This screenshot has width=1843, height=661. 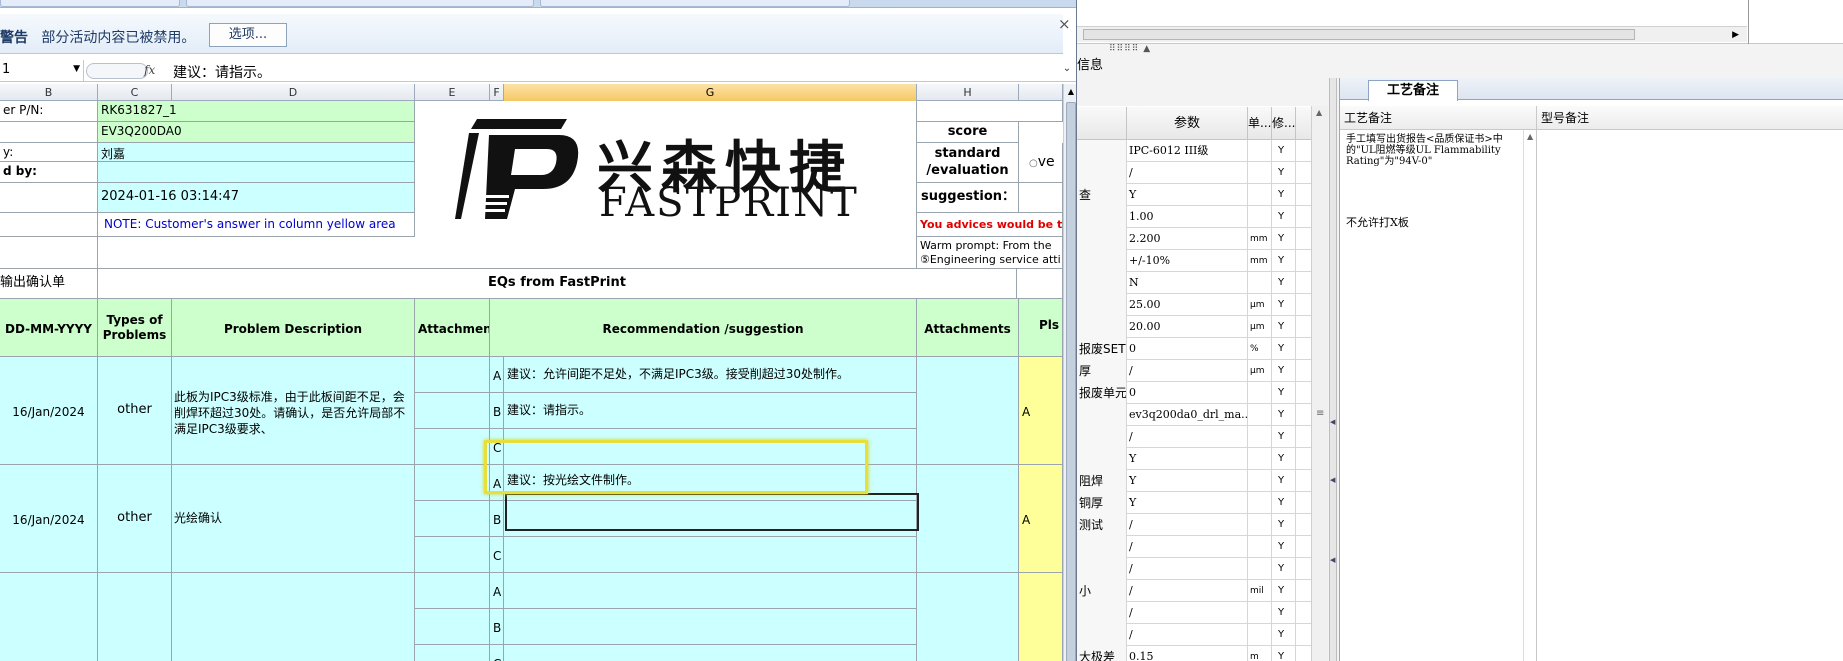 What do you see at coordinates (135, 617) in the screenshot?
I see `eq-type` at bounding box center [135, 617].